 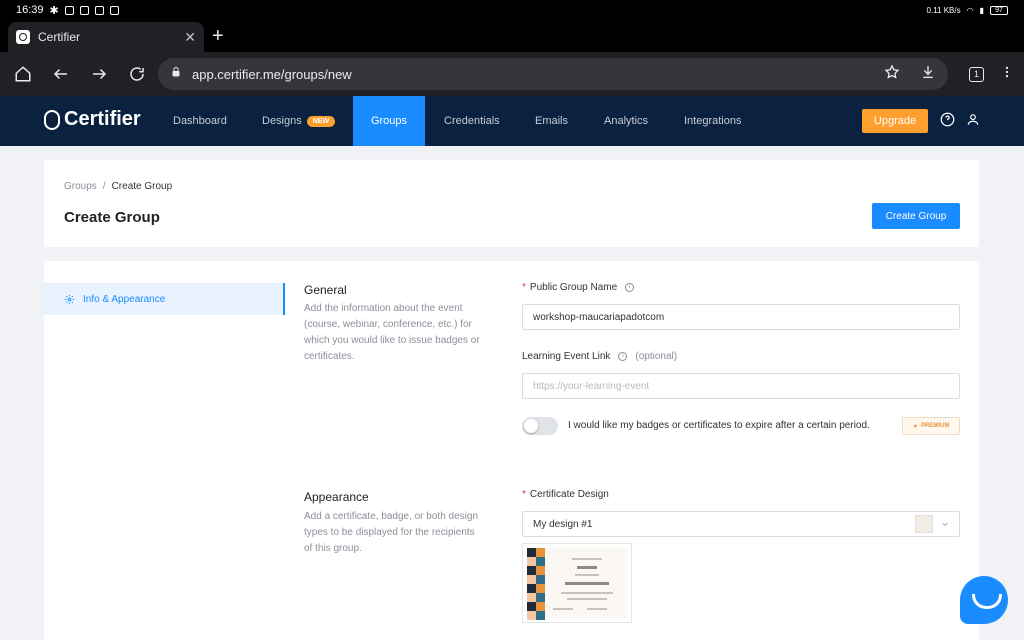 I want to click on sidebar-item-info-appearance: Info & Appearance, so click(x=164, y=299).